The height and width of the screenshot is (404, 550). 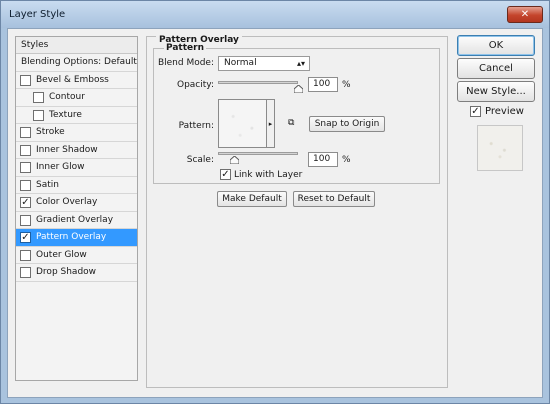 What do you see at coordinates (76, 45) in the screenshot?
I see `styles-header: Styles` at bounding box center [76, 45].